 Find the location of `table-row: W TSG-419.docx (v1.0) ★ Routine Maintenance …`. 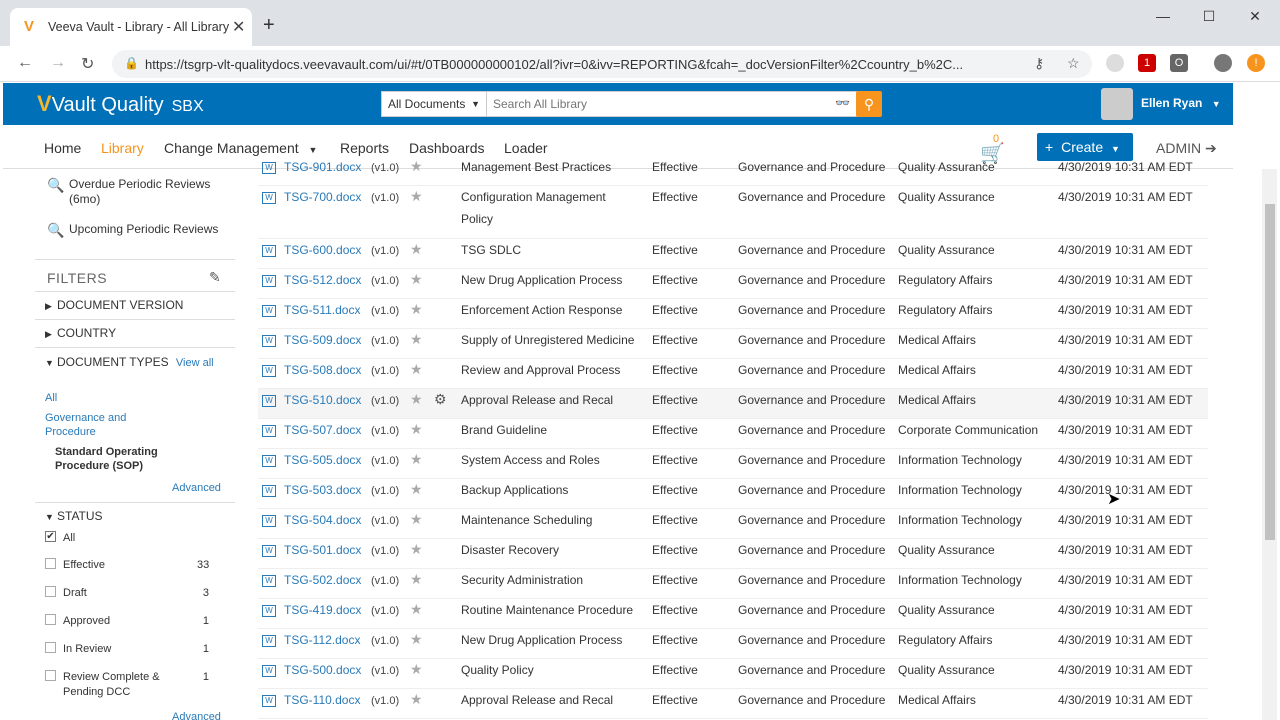

table-row: W TSG-419.docx (v1.0) ★ Routine Maintenance … is located at coordinates (733, 614).